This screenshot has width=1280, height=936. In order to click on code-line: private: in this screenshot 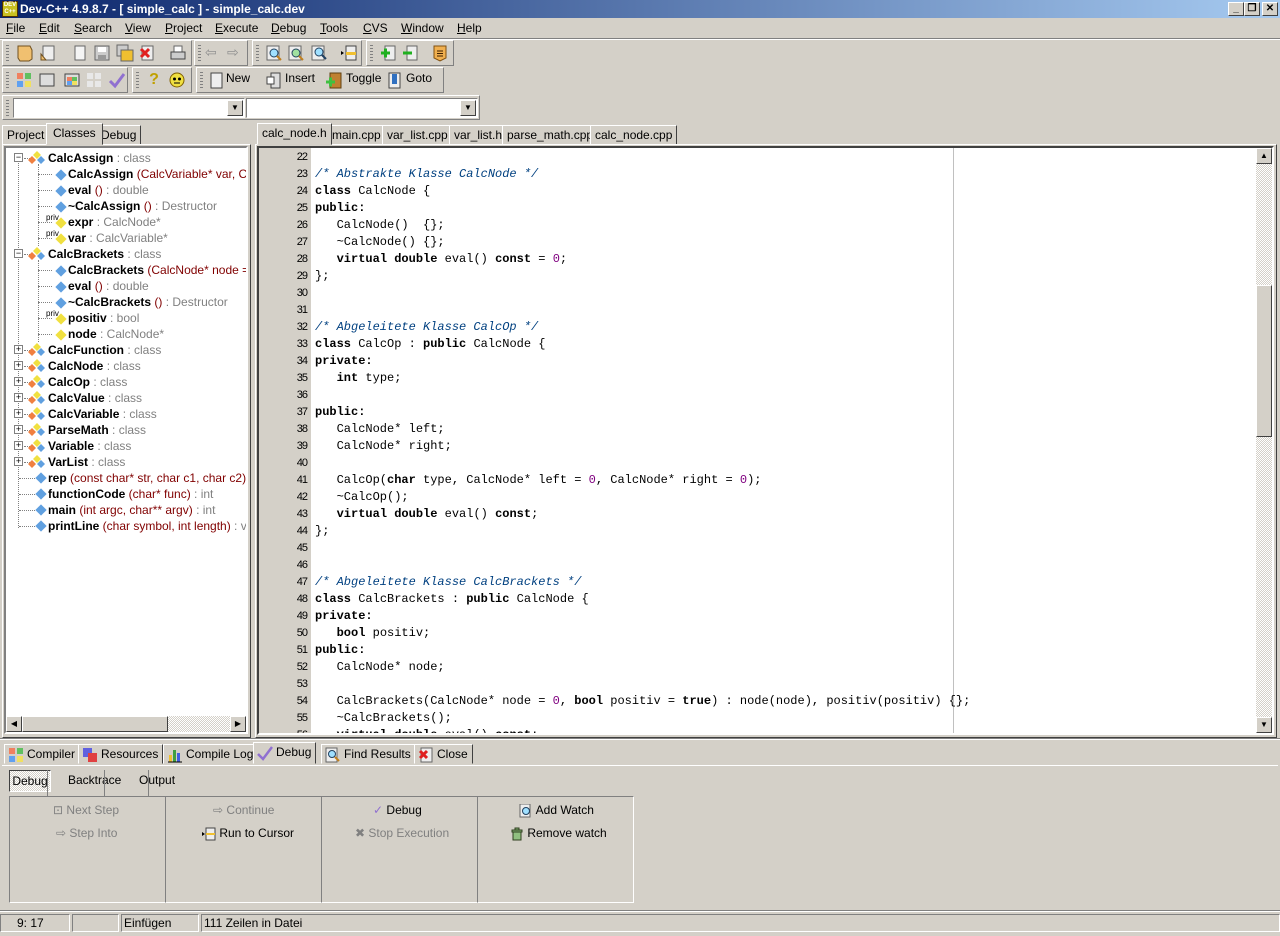, I will do `click(344, 616)`.